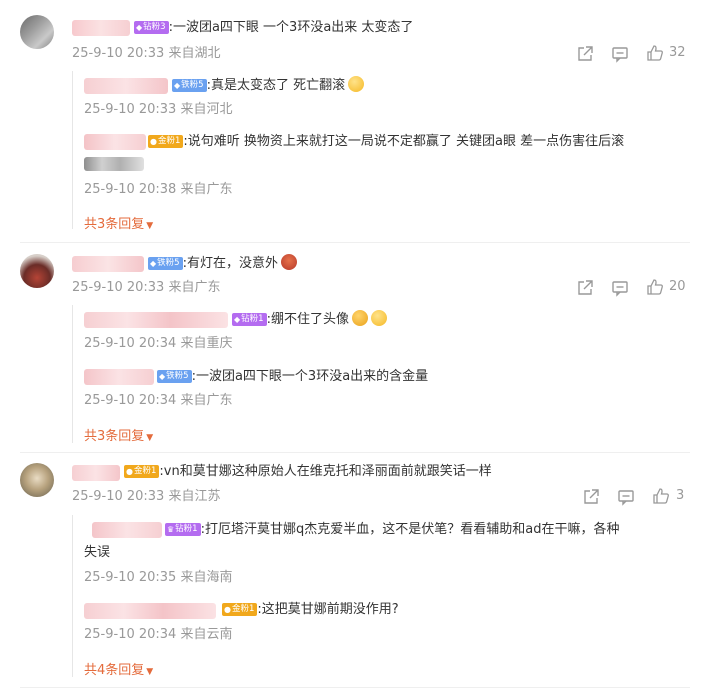 The width and height of the screenshot is (703, 692). I want to click on fan-badge: ♛ 钻粉1, so click(183, 529).